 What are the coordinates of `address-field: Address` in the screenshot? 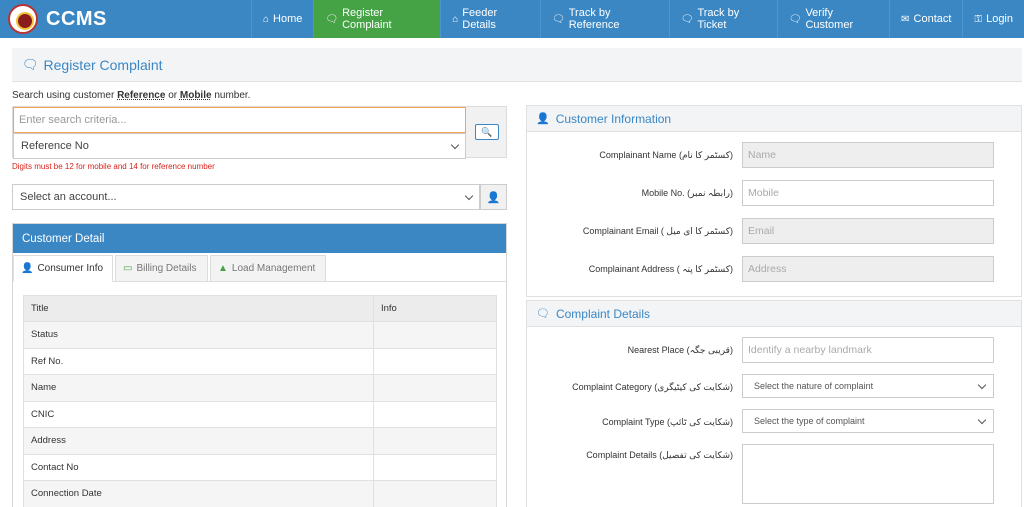 It's located at (868, 269).